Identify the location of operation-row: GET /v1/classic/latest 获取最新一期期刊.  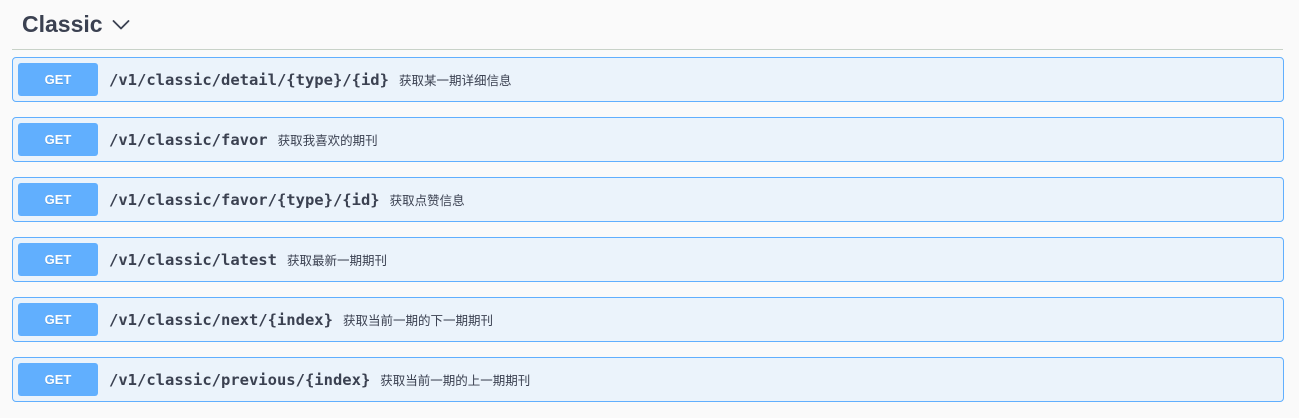
(648, 259).